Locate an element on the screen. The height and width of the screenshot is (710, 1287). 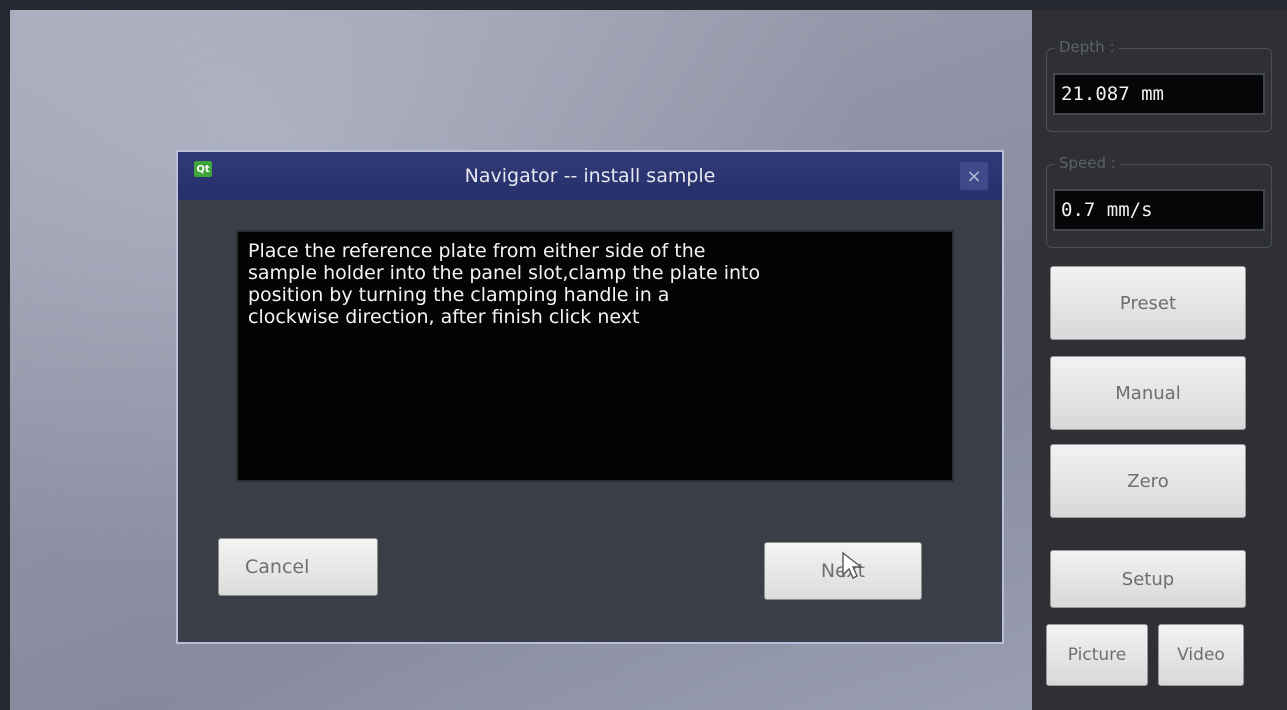
preset-button: Preset is located at coordinates (1148, 303).